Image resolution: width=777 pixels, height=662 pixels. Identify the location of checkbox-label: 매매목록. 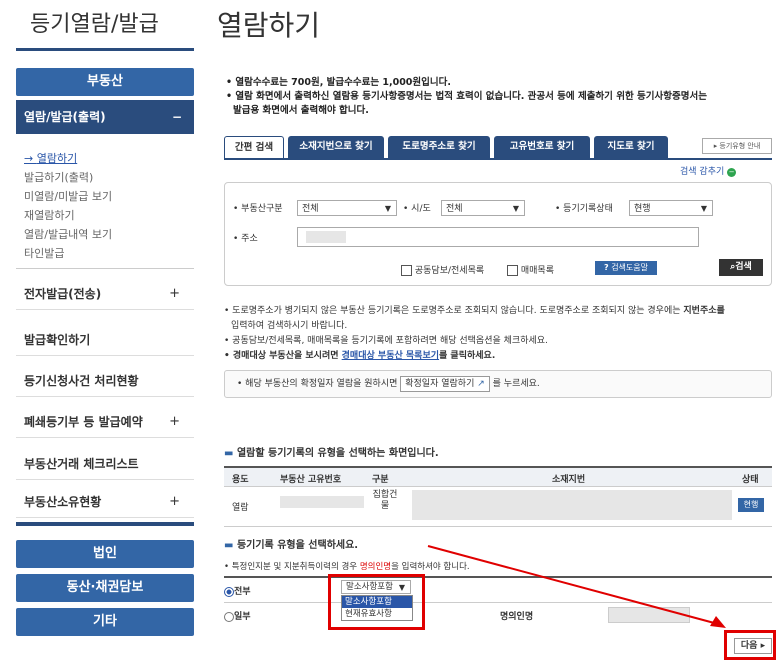
(537, 271).